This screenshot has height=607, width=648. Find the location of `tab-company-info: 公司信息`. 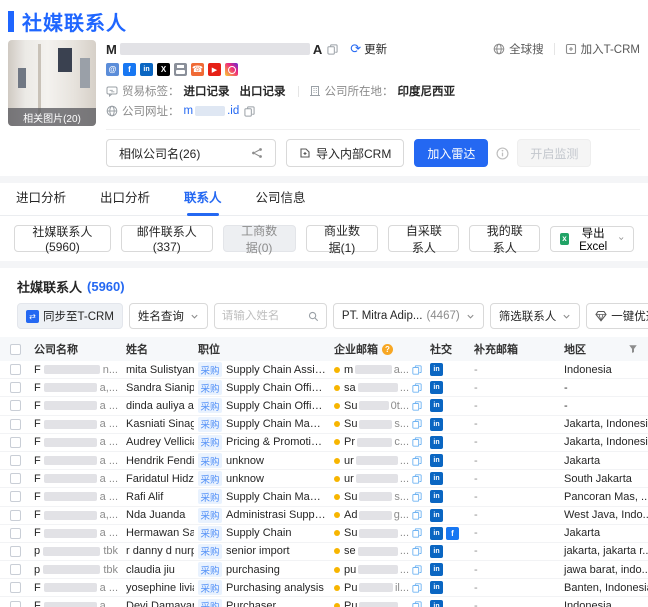

tab-company-info: 公司信息 is located at coordinates (281, 199).